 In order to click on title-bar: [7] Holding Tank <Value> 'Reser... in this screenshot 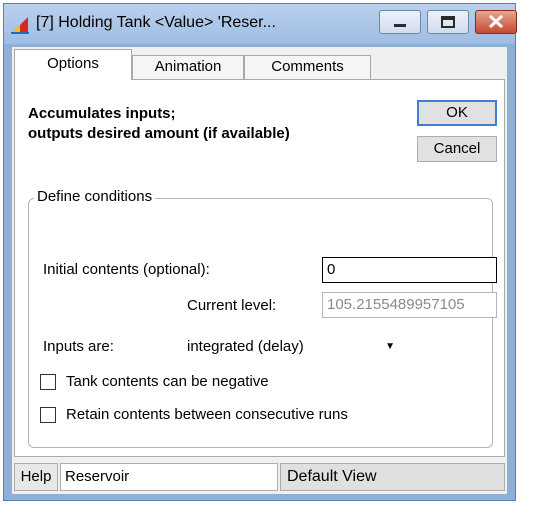, I will do `click(260, 24)`.